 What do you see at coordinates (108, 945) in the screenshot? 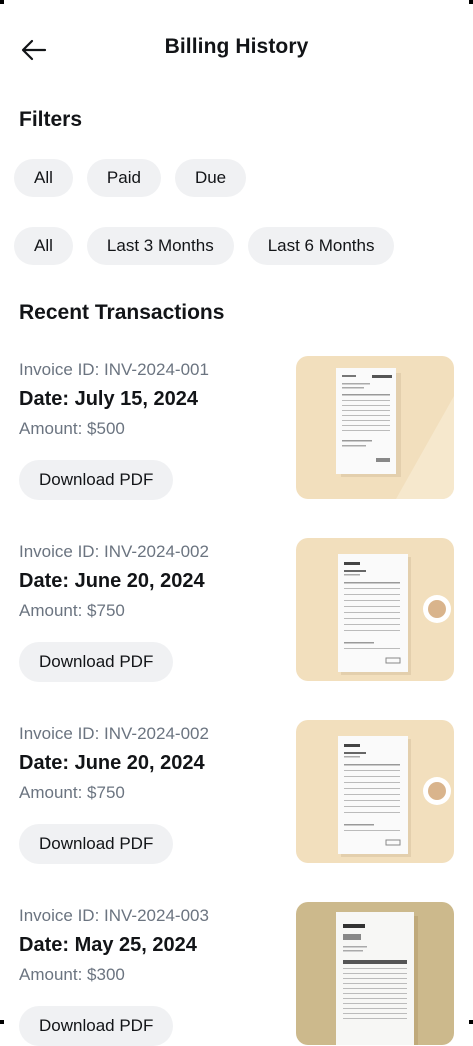
I see `transaction-date: Date: May 25, 2024` at bounding box center [108, 945].